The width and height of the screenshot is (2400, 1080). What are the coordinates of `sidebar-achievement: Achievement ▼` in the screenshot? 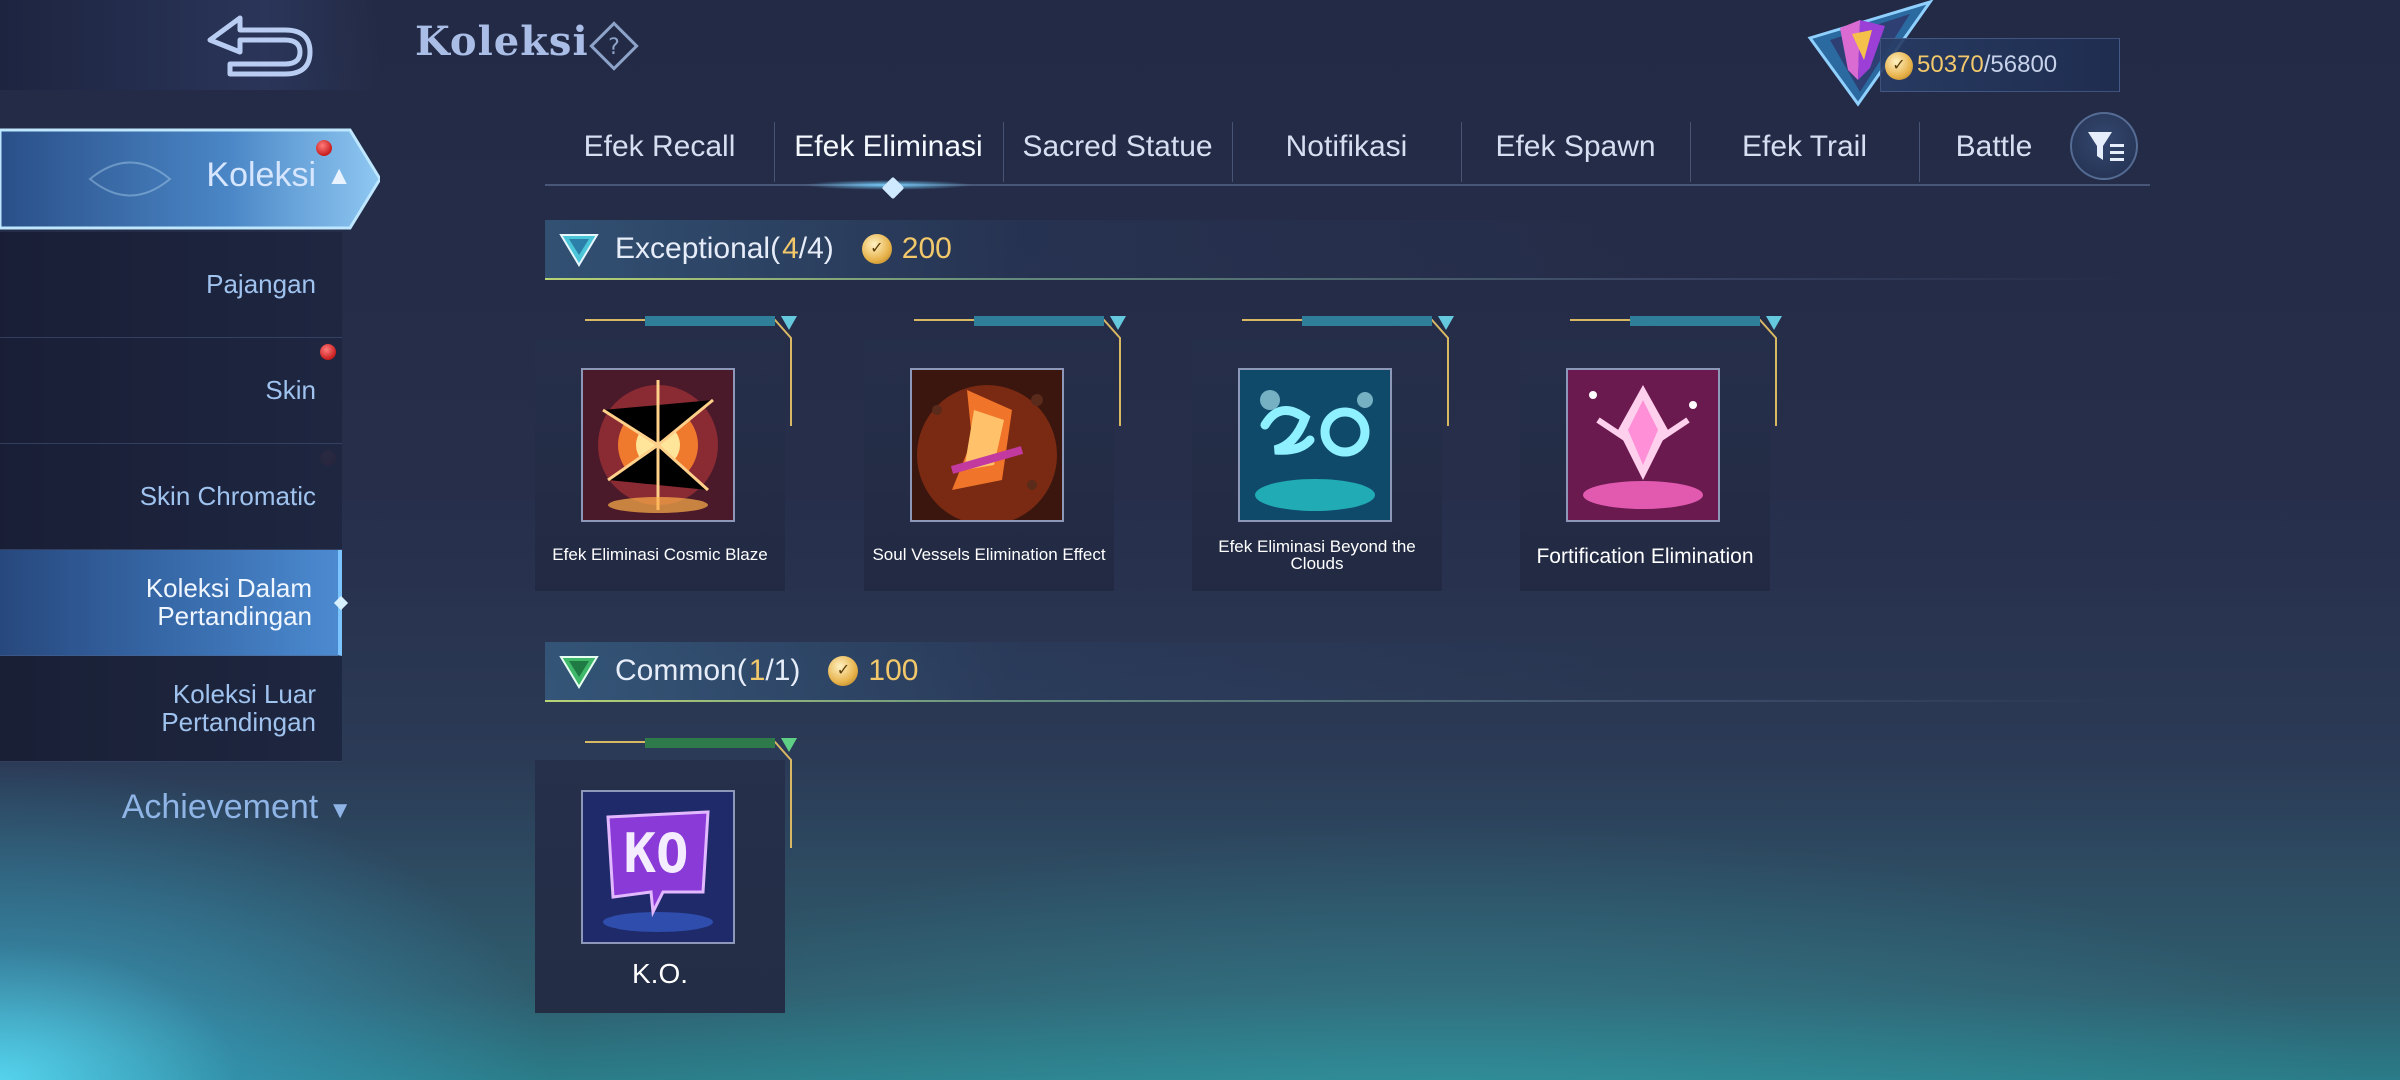 It's located at (180, 807).